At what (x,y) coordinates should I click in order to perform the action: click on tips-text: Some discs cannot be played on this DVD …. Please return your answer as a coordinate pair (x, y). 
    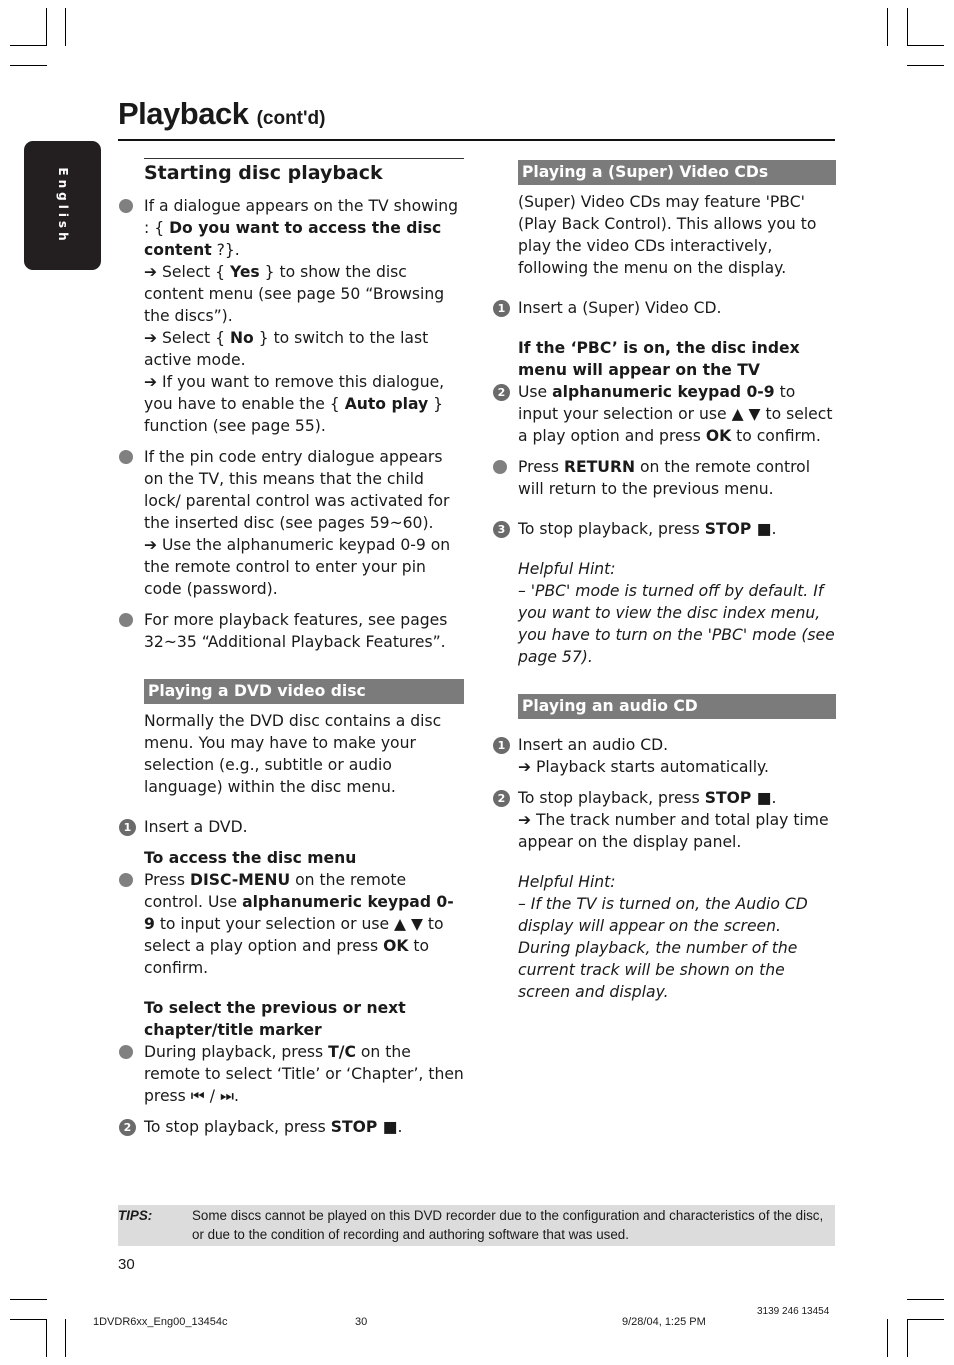
    Looking at the image, I should click on (508, 1225).